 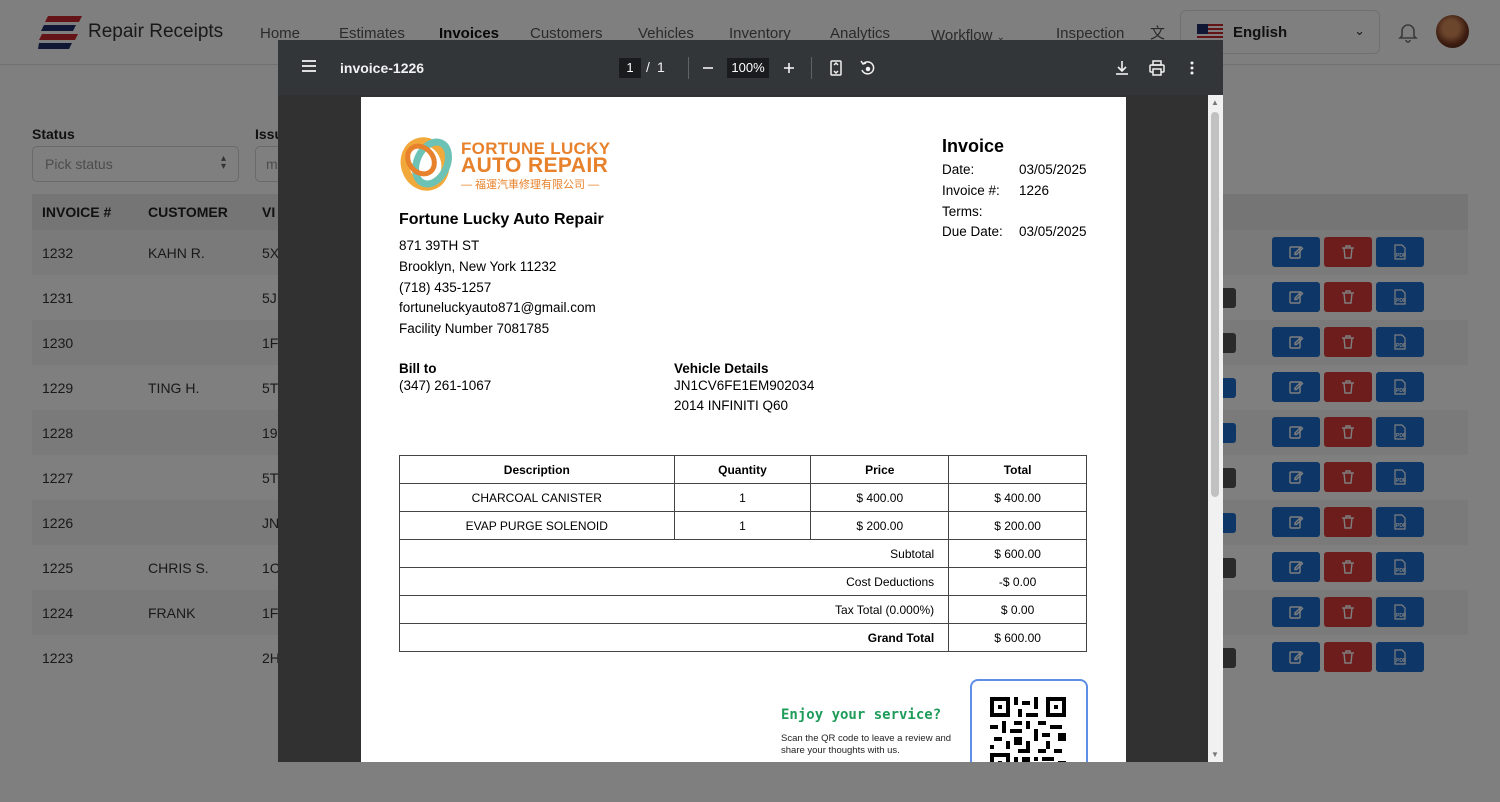 I want to click on vertical-scrollbar: ▲ ▼, so click(x=1215, y=428).